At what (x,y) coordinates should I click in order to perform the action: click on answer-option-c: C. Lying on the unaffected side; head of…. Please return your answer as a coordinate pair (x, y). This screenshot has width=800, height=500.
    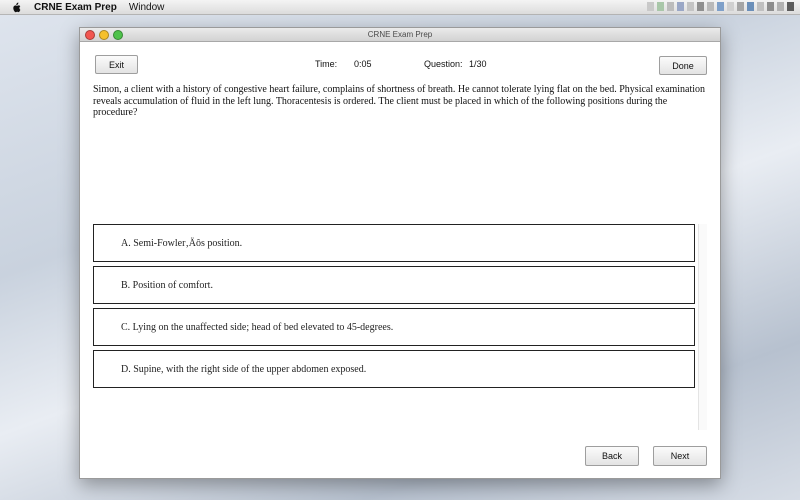
    Looking at the image, I should click on (394, 327).